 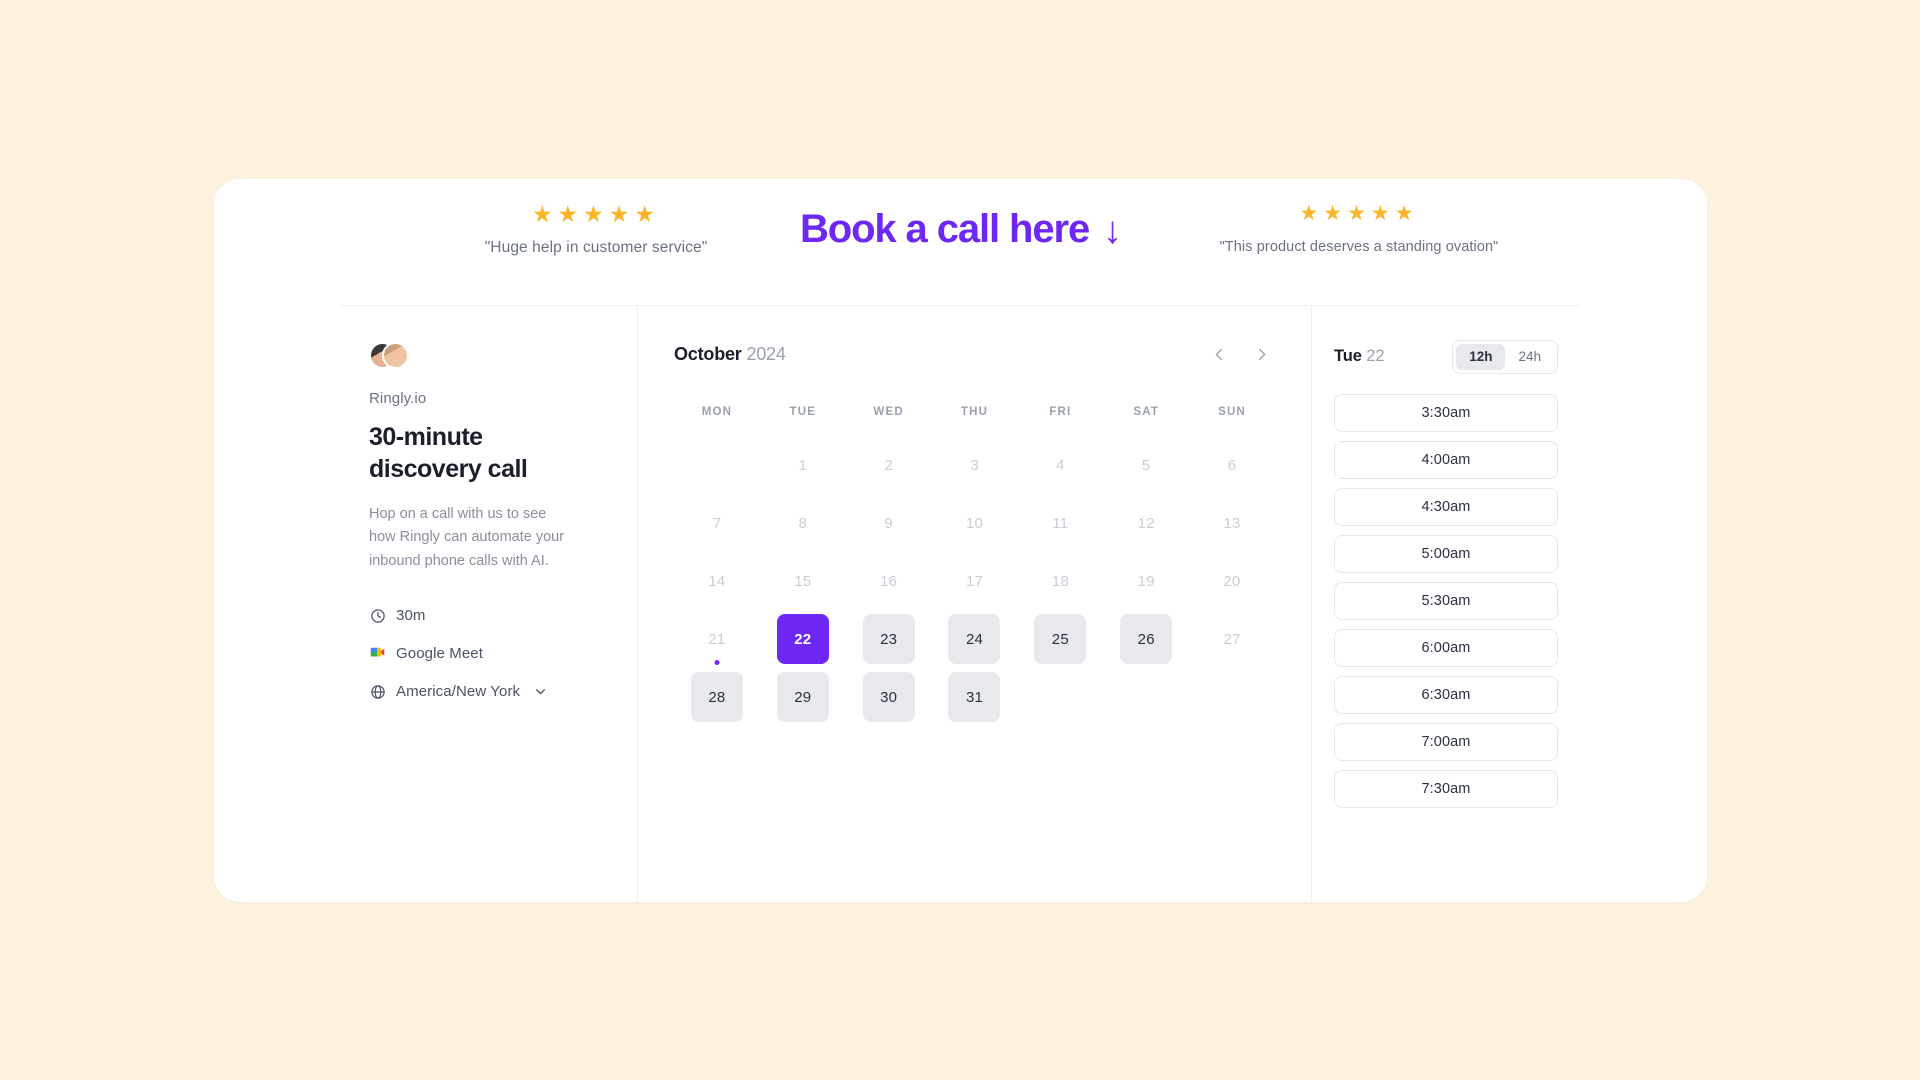 I want to click on calendar-day-cell: 27, so click(x=1232, y=639).